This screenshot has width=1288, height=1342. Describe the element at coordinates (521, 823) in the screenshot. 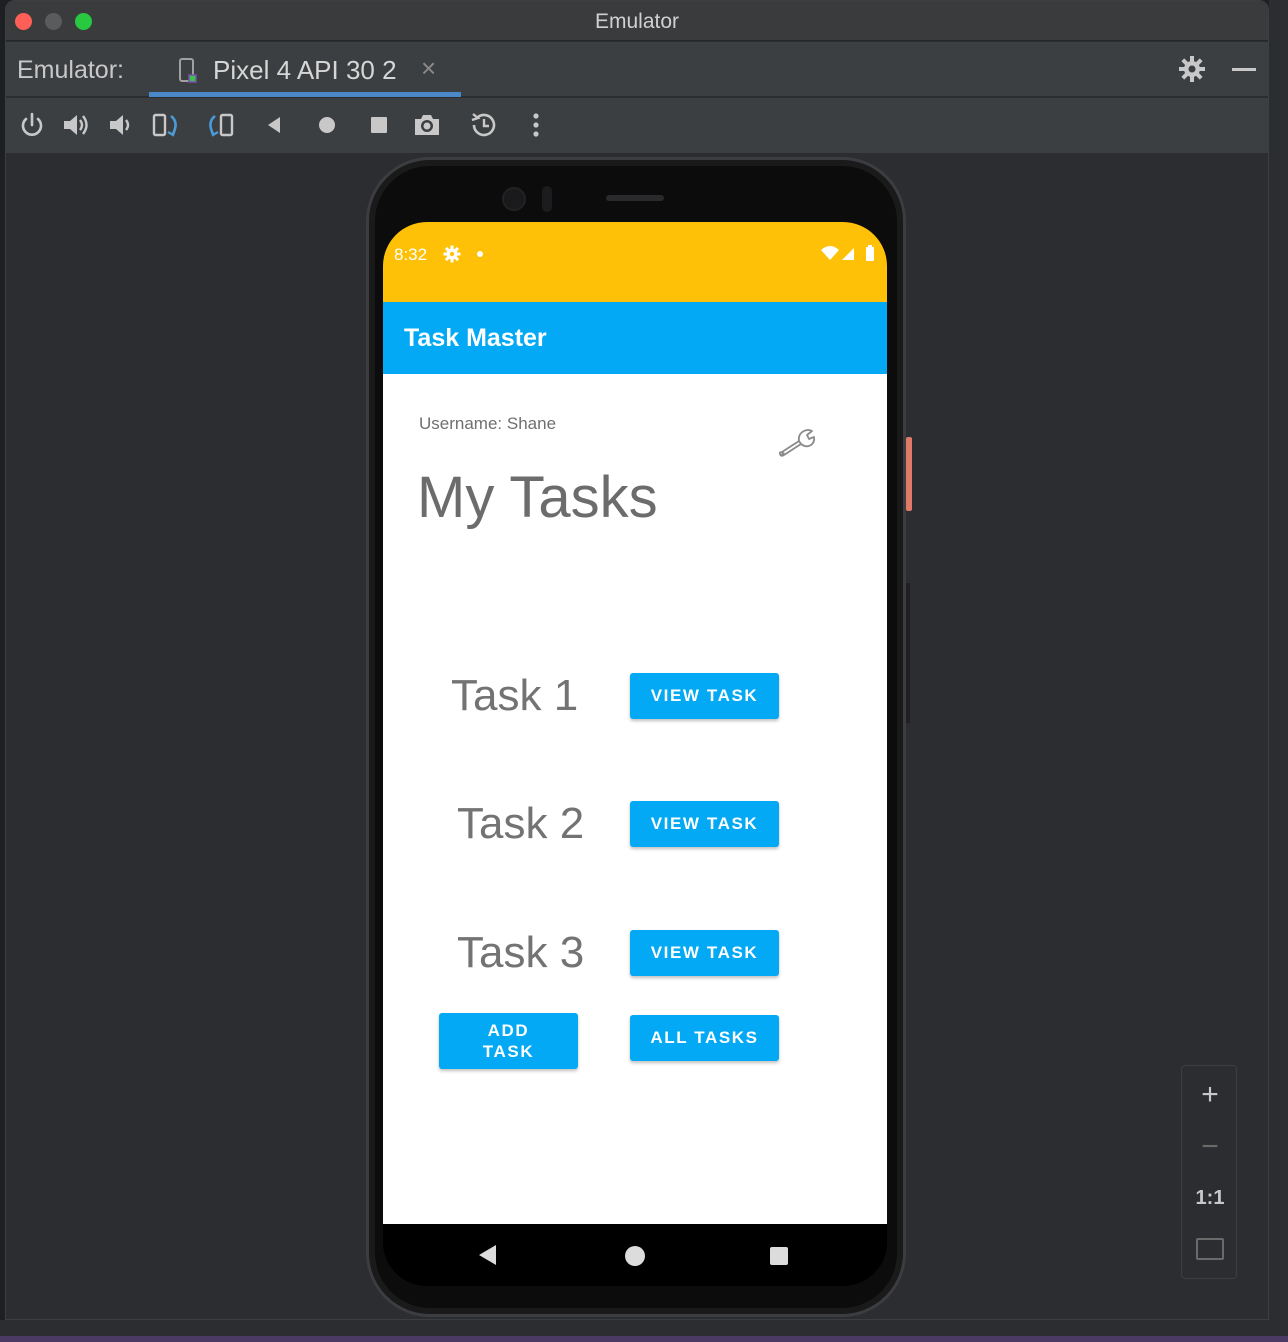

I see `task-label-2: Task 2` at that location.